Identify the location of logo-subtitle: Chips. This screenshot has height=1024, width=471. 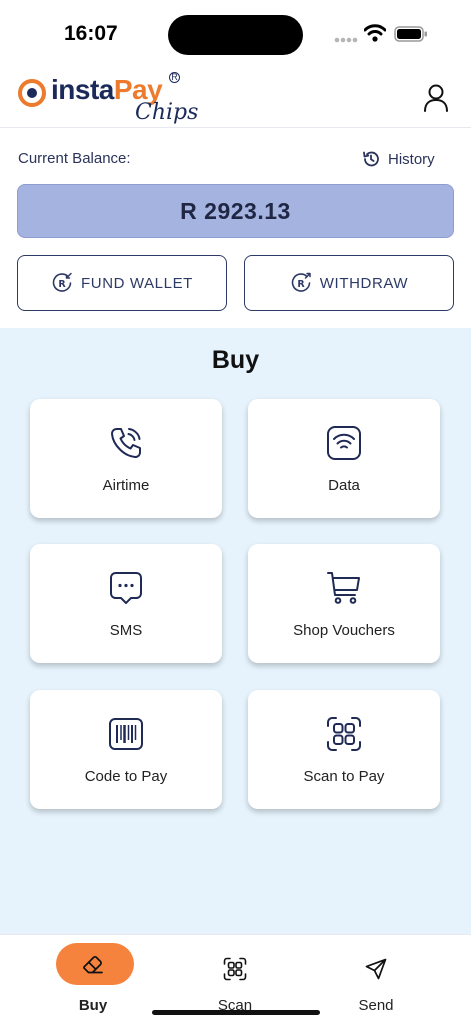
(167, 112).